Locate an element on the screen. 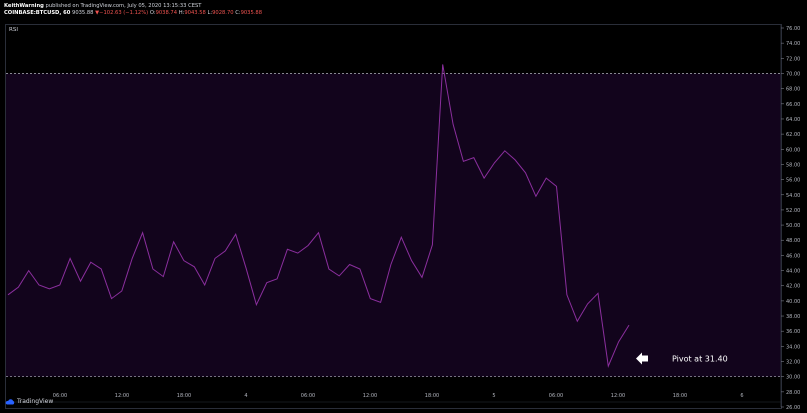 The image size is (807, 413). y-tick-label: 32.00 is located at coordinates (793, 363).